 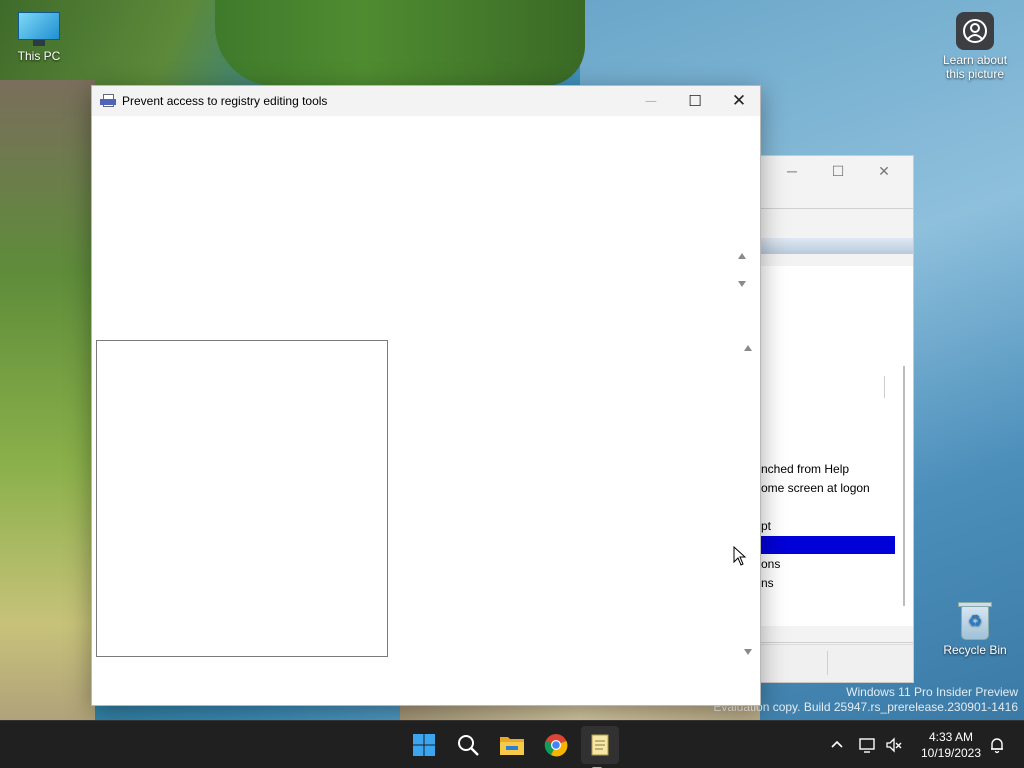 I want to click on mouse-cursor-icon, so click(x=740, y=556).